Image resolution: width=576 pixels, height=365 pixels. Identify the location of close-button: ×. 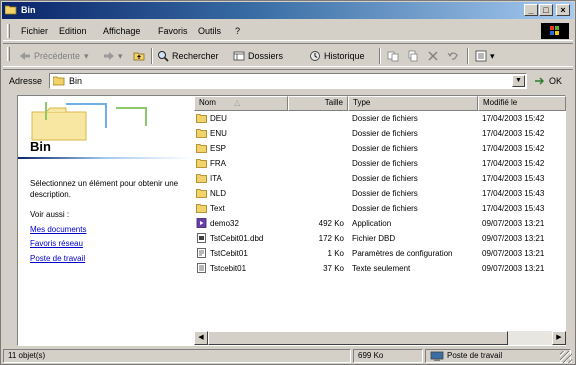
(563, 10).